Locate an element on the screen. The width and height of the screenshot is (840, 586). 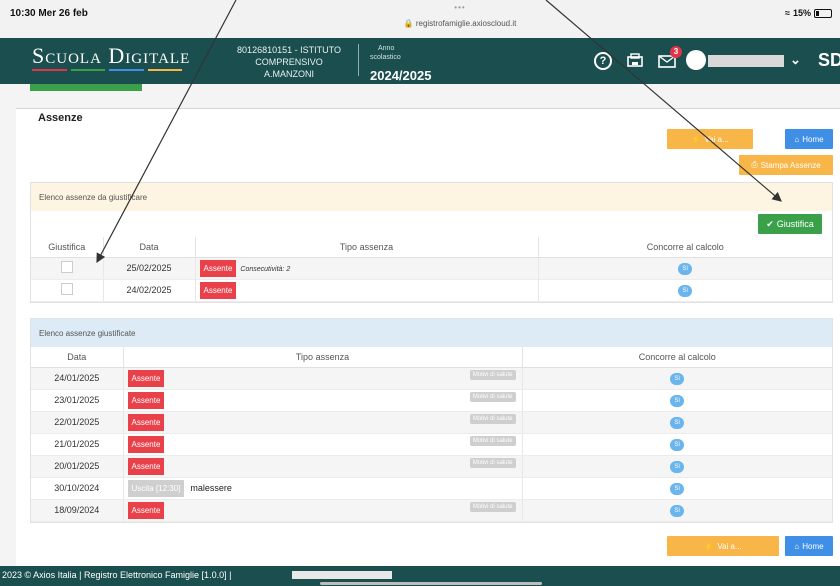
sd-logo: SD is located at coordinates (829, 60).